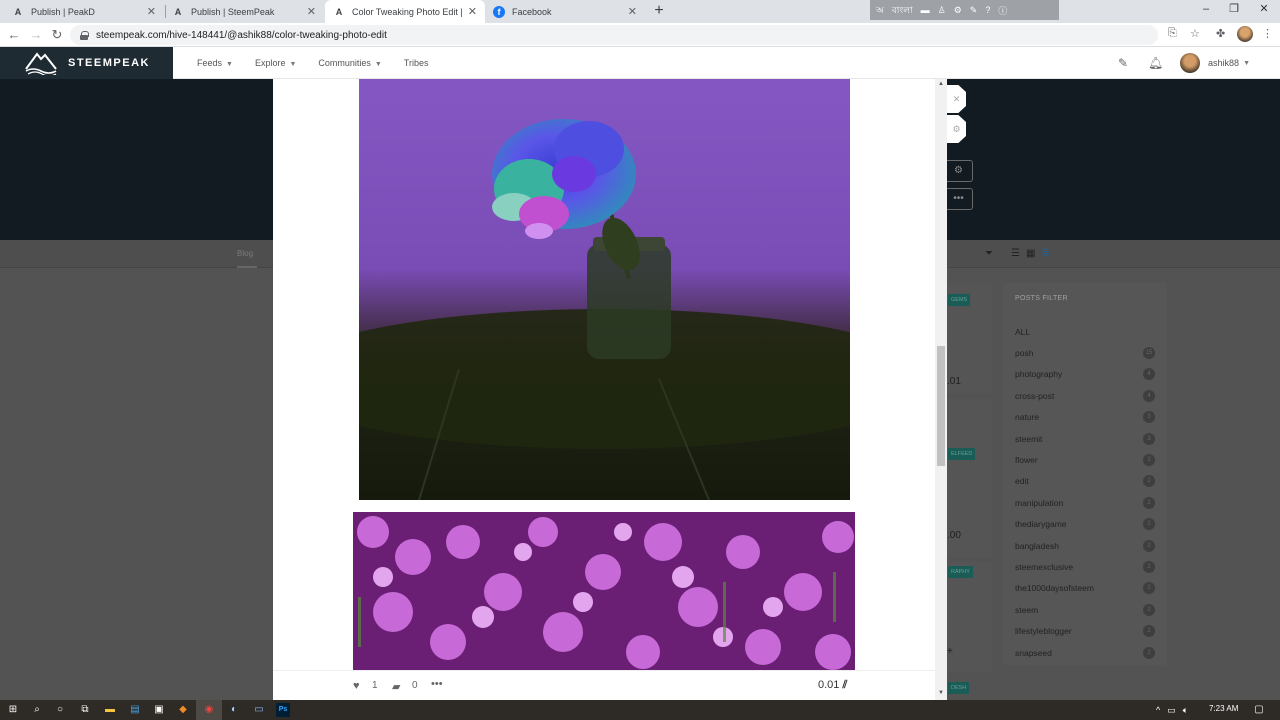  What do you see at coordinates (13, 710) in the screenshot?
I see `windows-start-icon: ⊞` at bounding box center [13, 710].